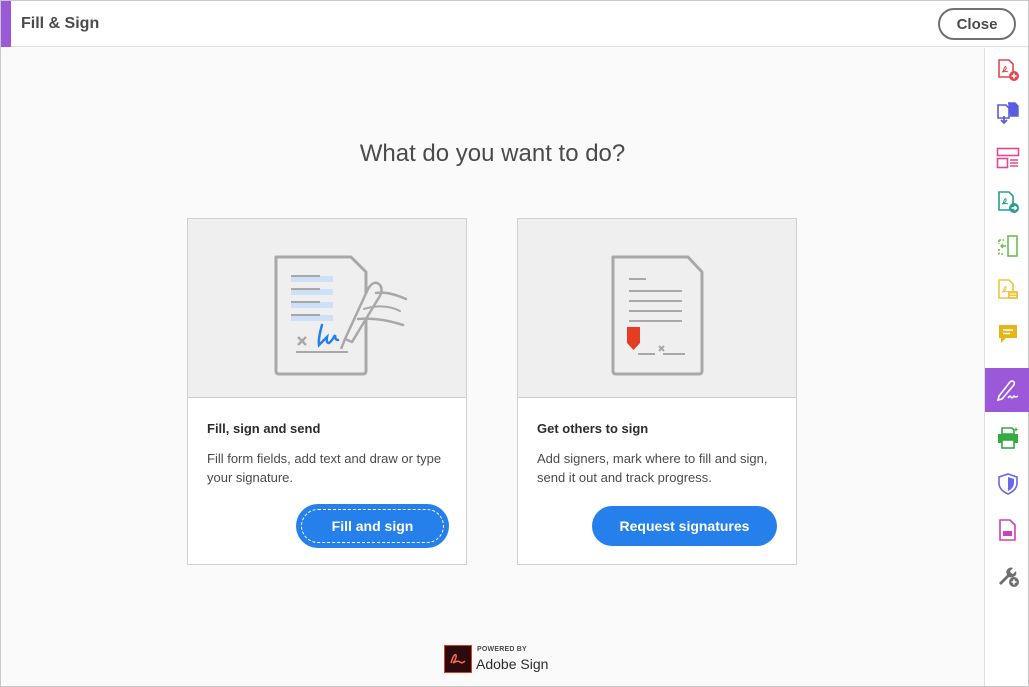  What do you see at coordinates (1006, 367) in the screenshot?
I see `tools-rail` at bounding box center [1006, 367].